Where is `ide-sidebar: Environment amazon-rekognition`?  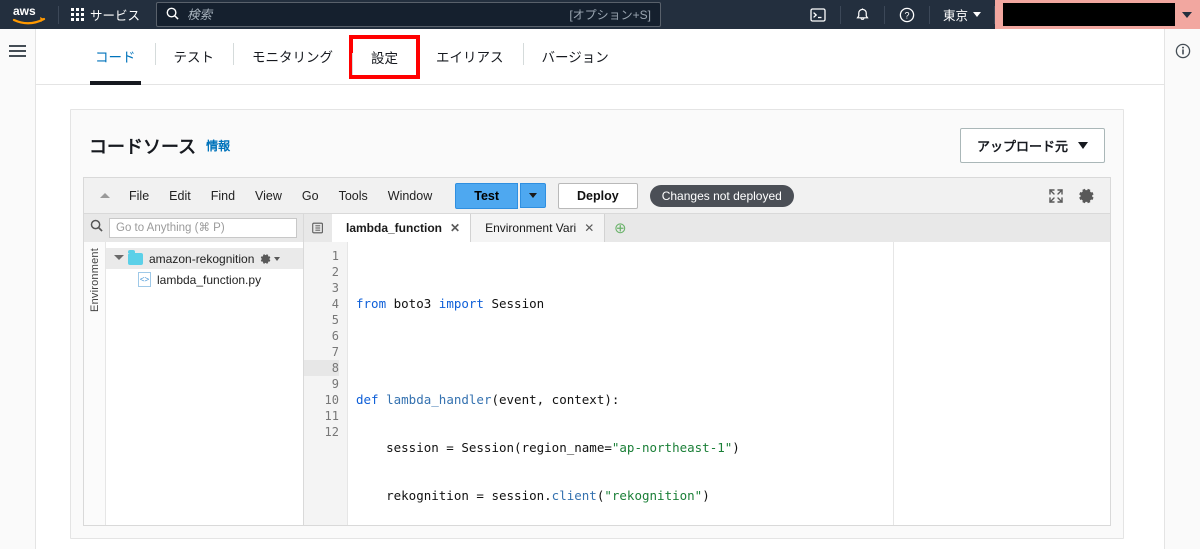
ide-sidebar: Environment amazon-rekognition is located at coordinates (194, 369).